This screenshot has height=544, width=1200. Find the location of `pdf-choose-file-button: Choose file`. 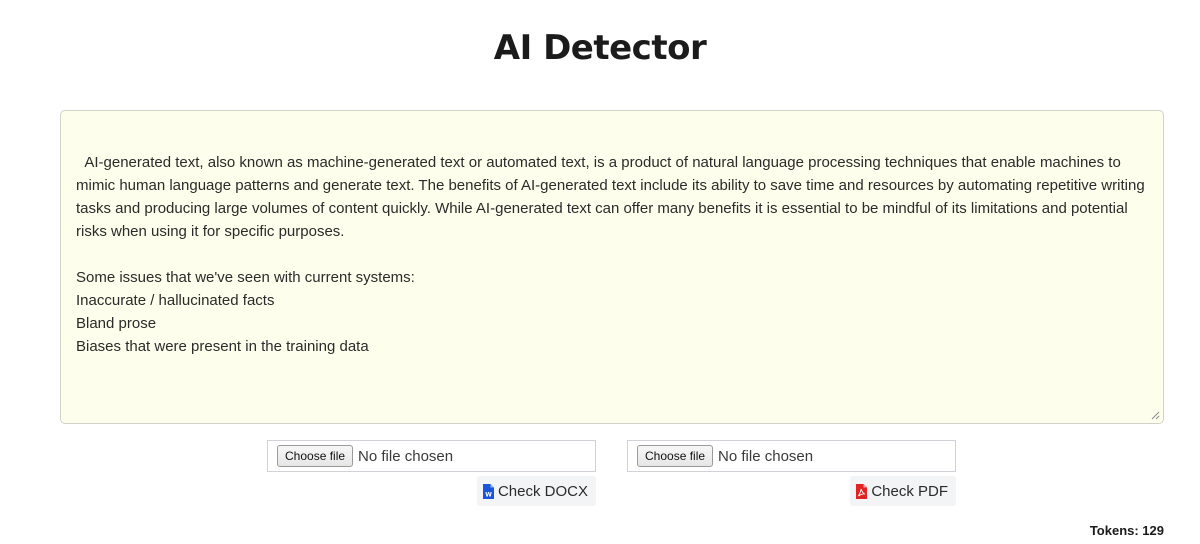

pdf-choose-file-button: Choose file is located at coordinates (675, 456).